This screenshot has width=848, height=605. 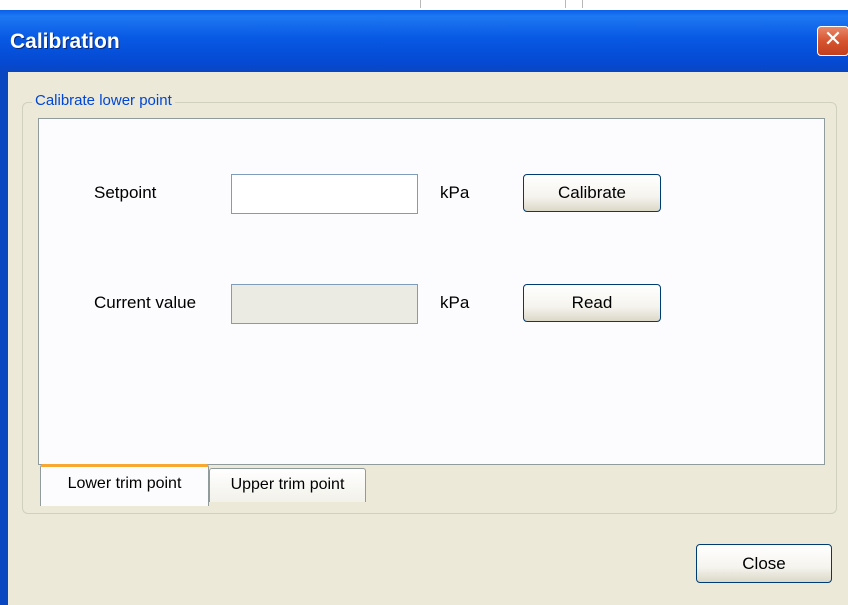 I want to click on setpoint-unit: kPa, so click(x=455, y=192).